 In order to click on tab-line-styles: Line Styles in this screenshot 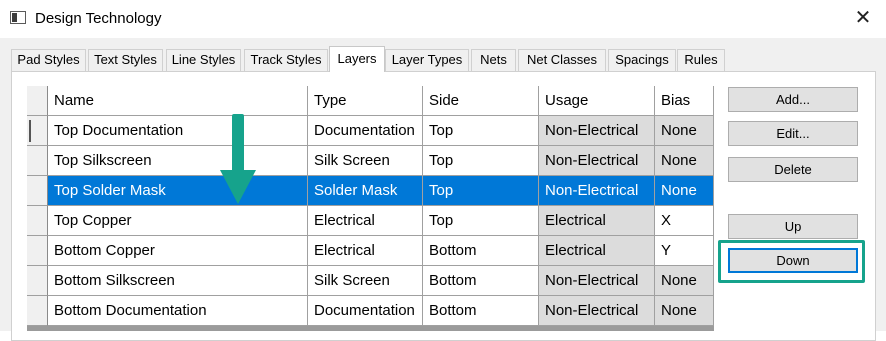, I will do `click(203, 60)`.